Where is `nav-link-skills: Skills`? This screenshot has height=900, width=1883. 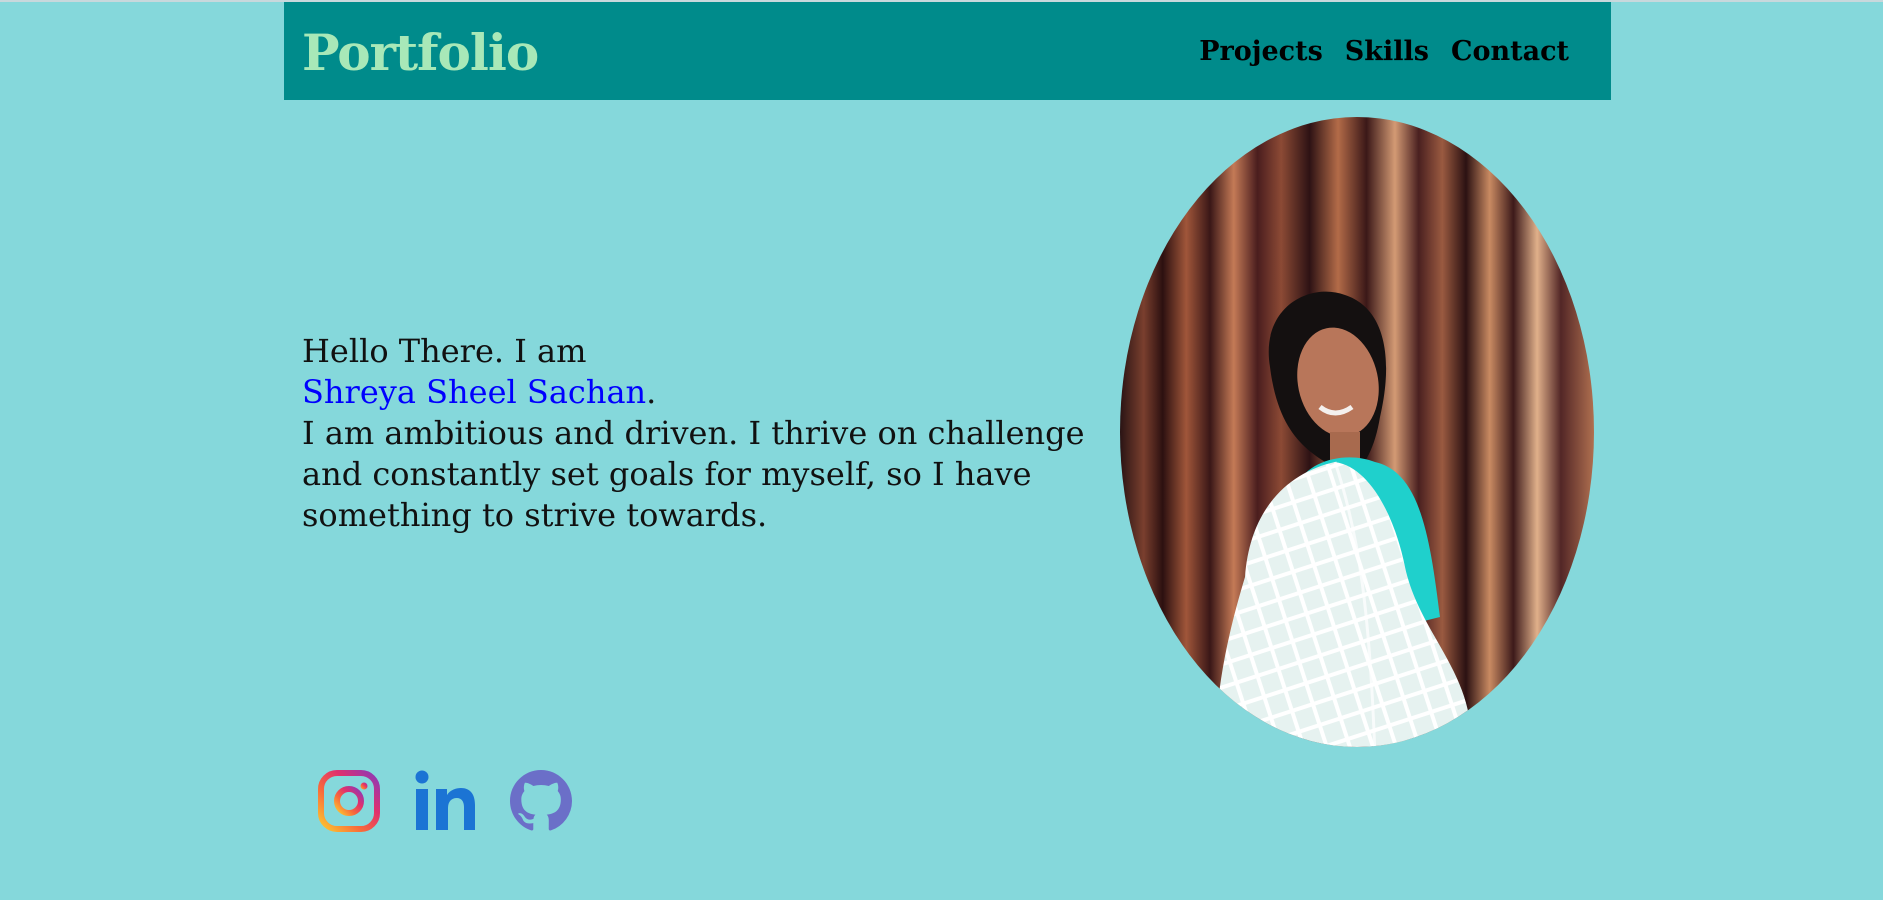 nav-link-skills: Skills is located at coordinates (1387, 51).